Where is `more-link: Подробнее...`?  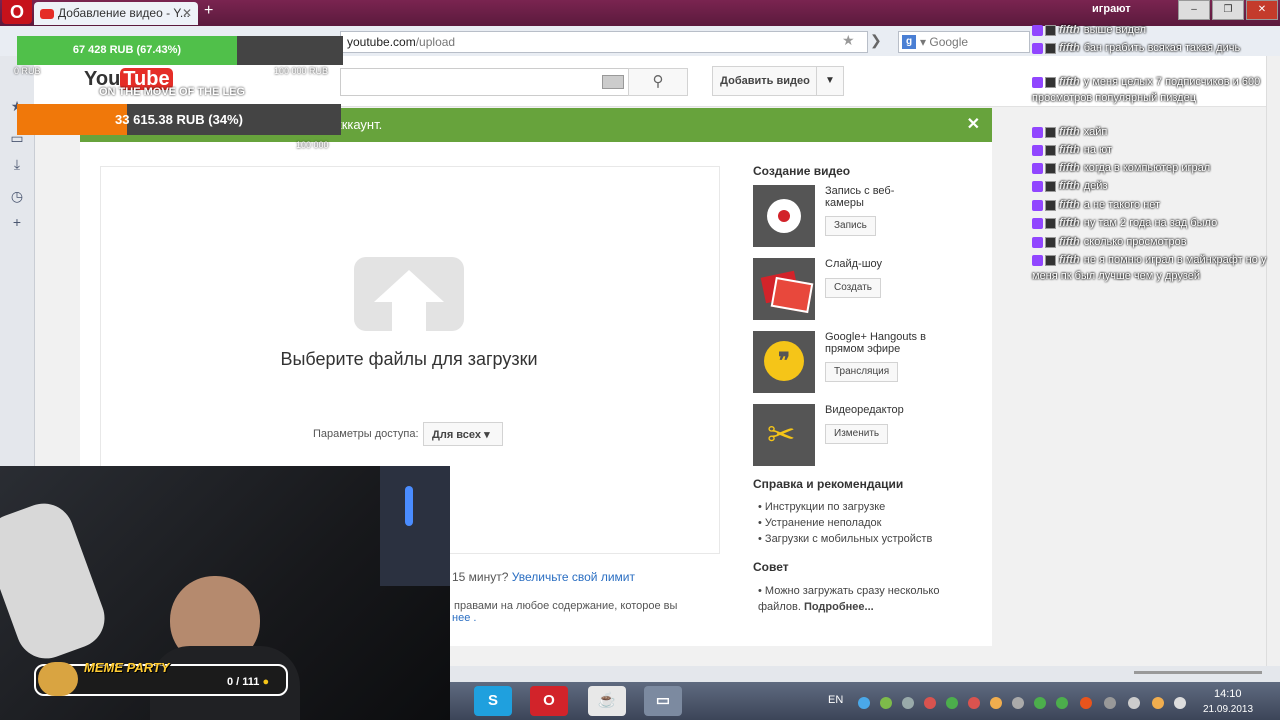
more-link: Подробнее... is located at coordinates (839, 607).